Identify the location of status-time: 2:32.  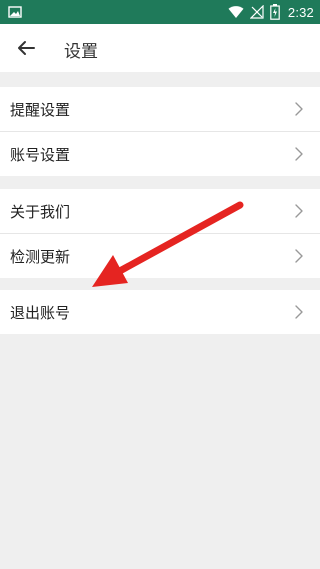
(300, 12).